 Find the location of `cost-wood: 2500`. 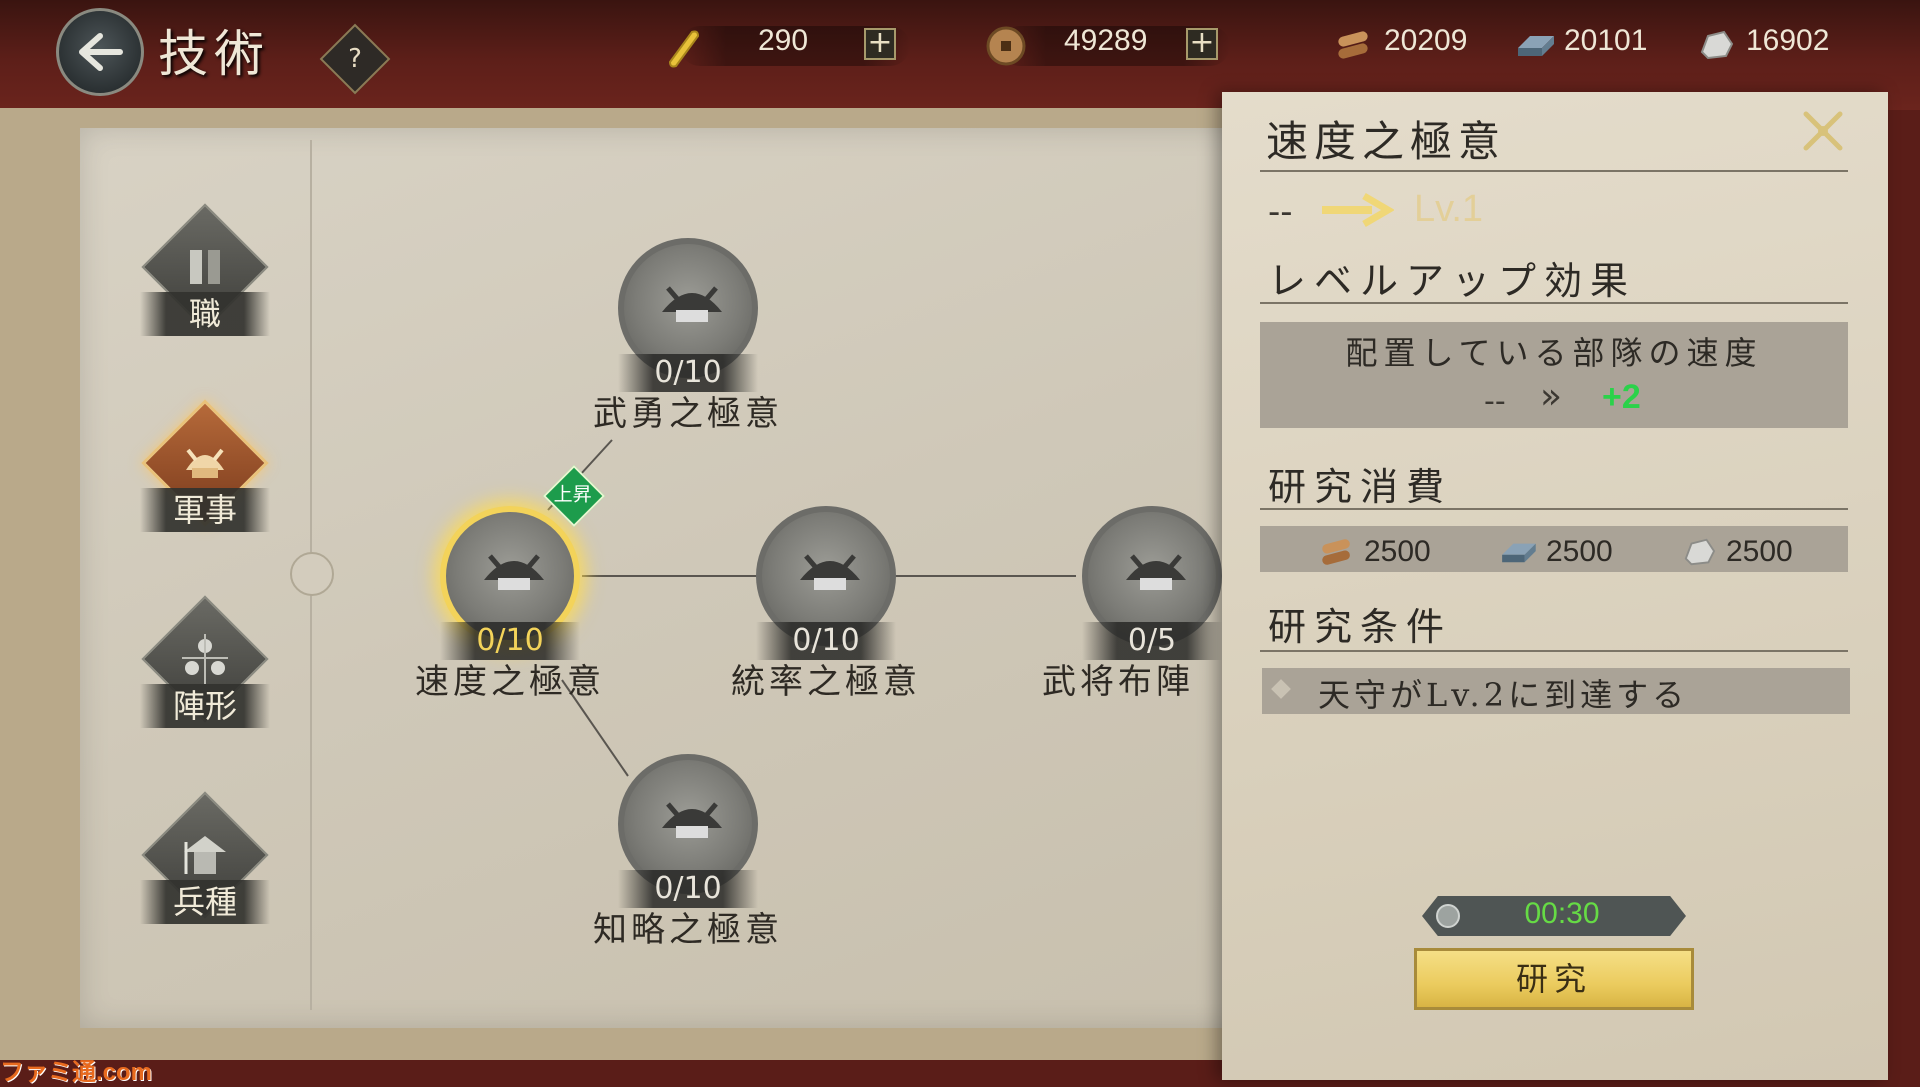

cost-wood: 2500 is located at coordinates (1374, 552).